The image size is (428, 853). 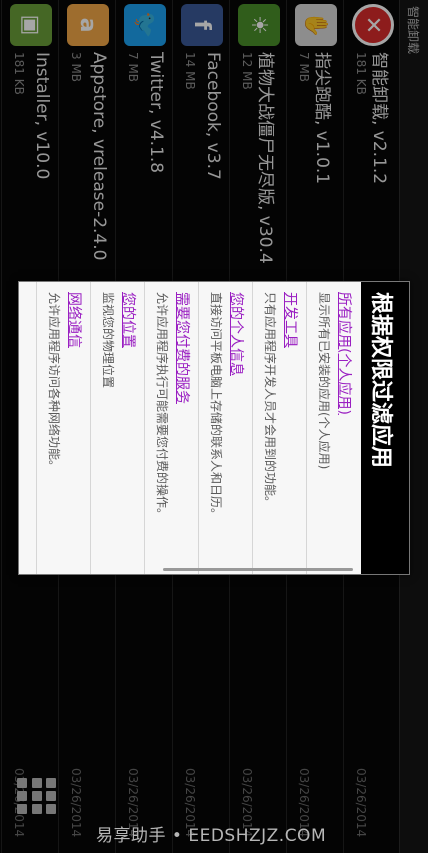 I want to click on permission-description: 允许应用程序执行可能需要您付费的操作。, so click(x=162, y=406).